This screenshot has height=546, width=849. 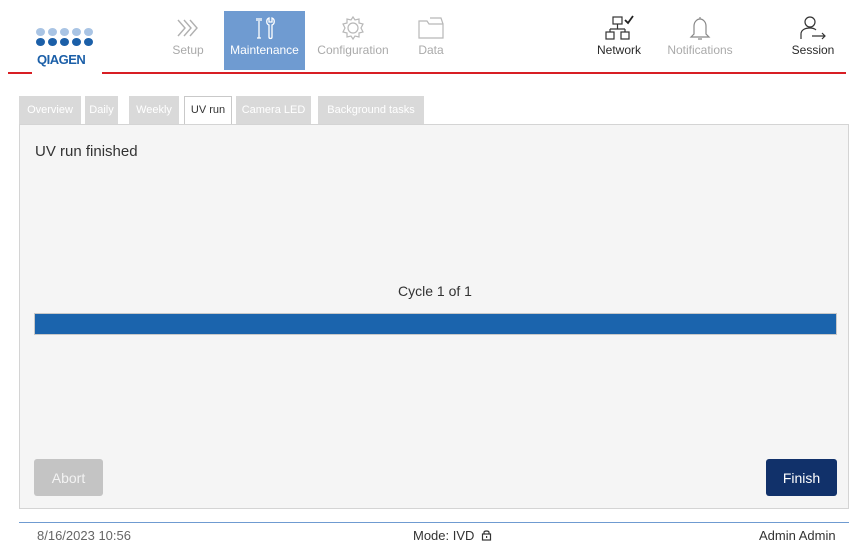 I want to click on logo-dots, so click(x=66, y=37).